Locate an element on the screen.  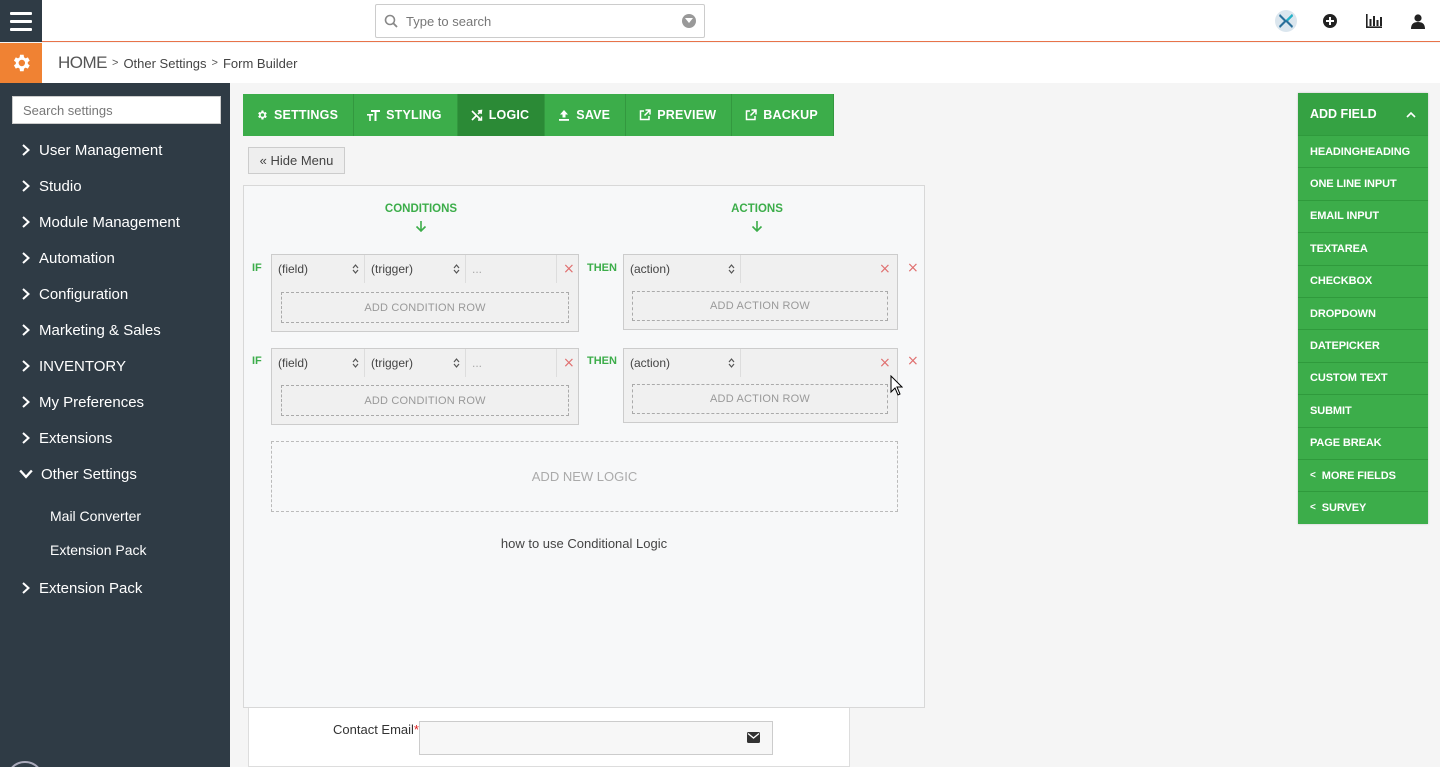
field-custom-text: CUSTOM TEXT is located at coordinates (1363, 377).